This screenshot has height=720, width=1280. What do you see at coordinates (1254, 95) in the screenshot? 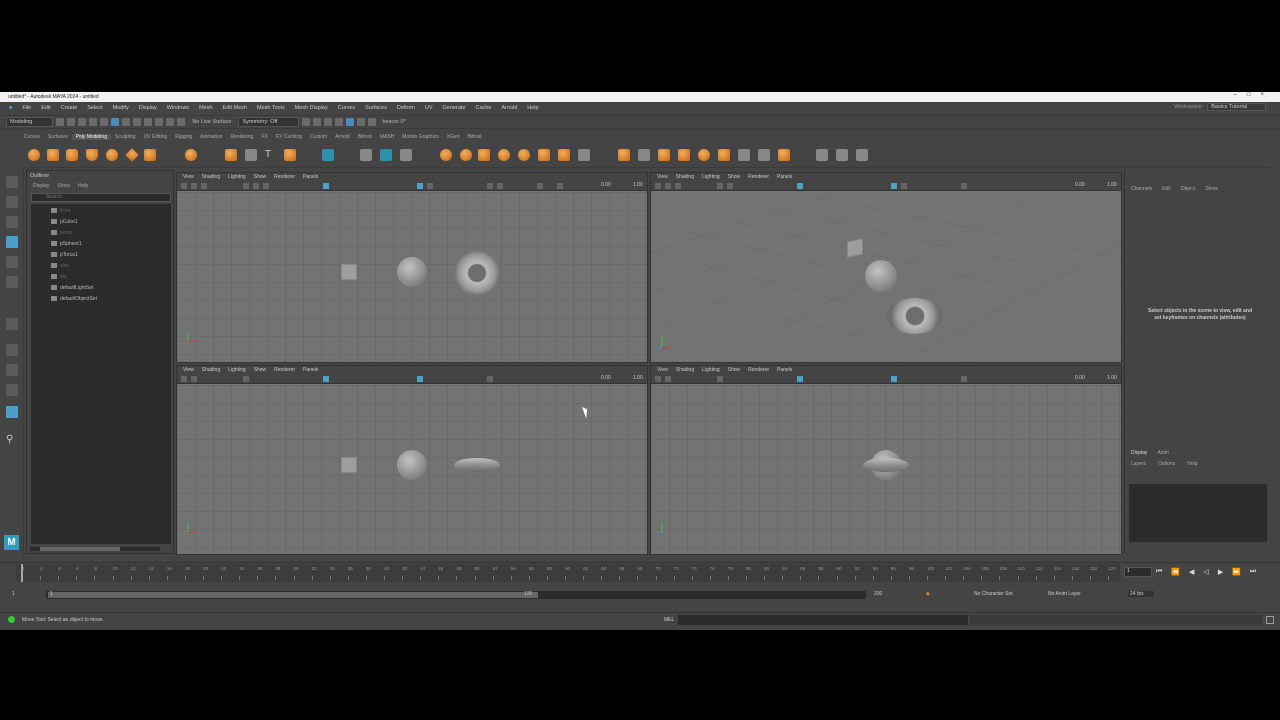
I see `maximize-icon: □` at bounding box center [1254, 95].